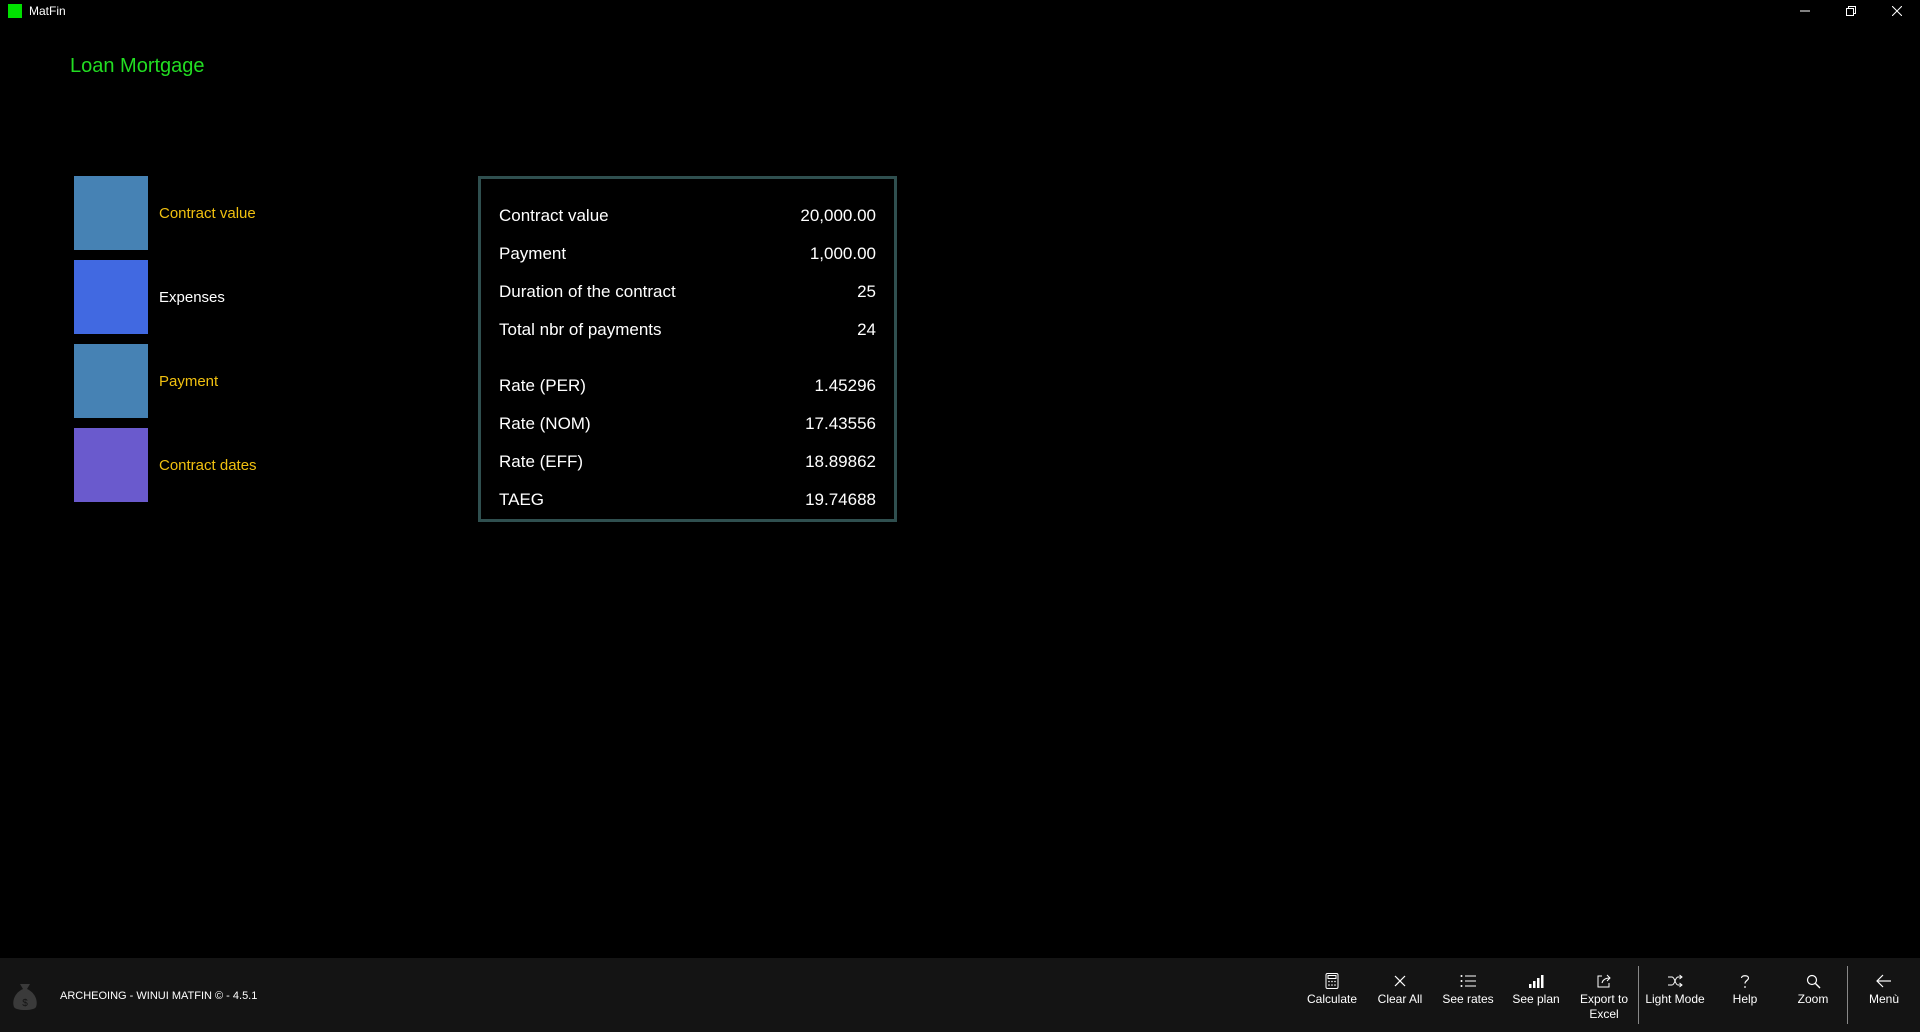 This screenshot has height=1032, width=1920. Describe the element at coordinates (192, 297) in the screenshot. I see `tile-label: Expenses` at that location.